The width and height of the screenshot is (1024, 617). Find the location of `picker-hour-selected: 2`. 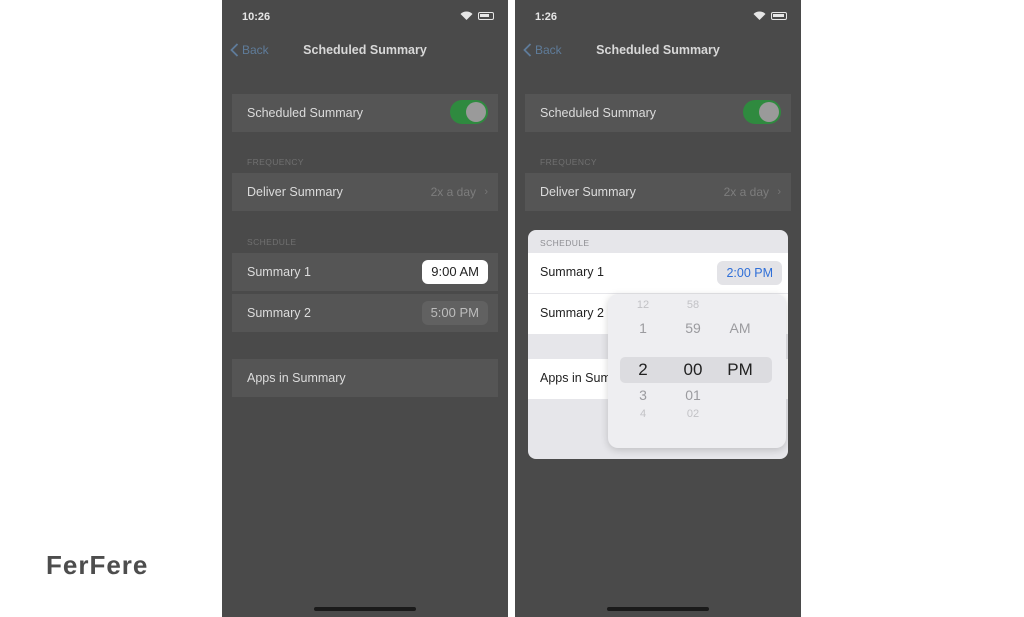

picker-hour-selected: 2 is located at coordinates (643, 370).